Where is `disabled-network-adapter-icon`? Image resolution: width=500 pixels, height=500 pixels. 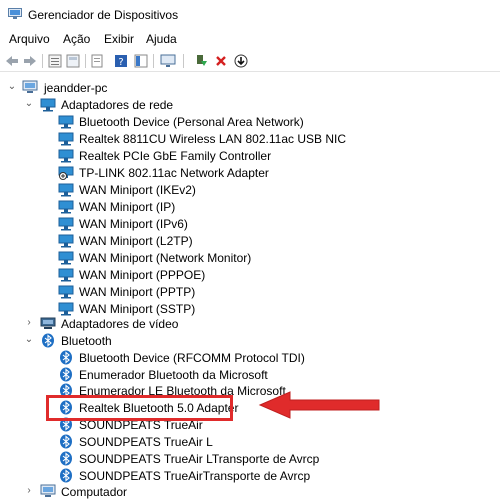 disabled-network-adapter-icon is located at coordinates (66, 173).